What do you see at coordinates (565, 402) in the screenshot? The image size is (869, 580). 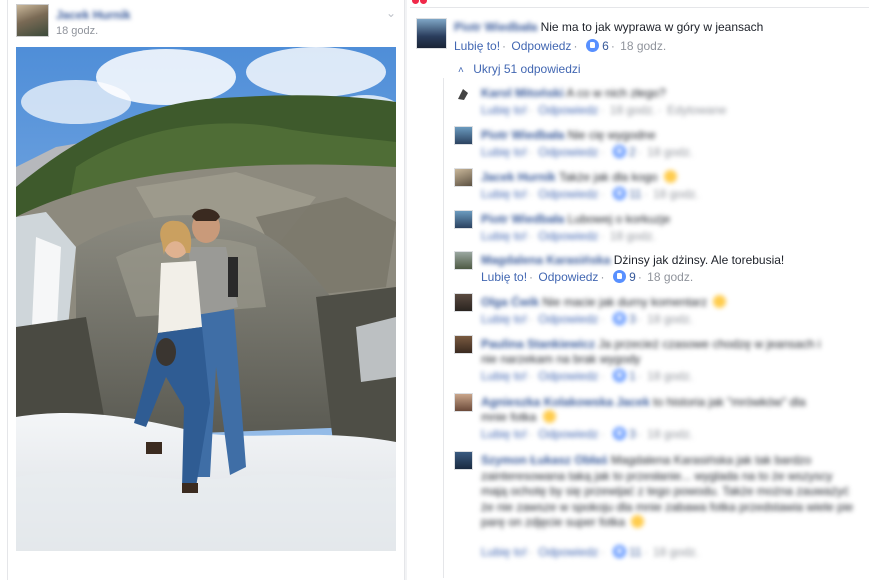 I see `comment-author: Agnieszka Kolakowska Jacek` at bounding box center [565, 402].